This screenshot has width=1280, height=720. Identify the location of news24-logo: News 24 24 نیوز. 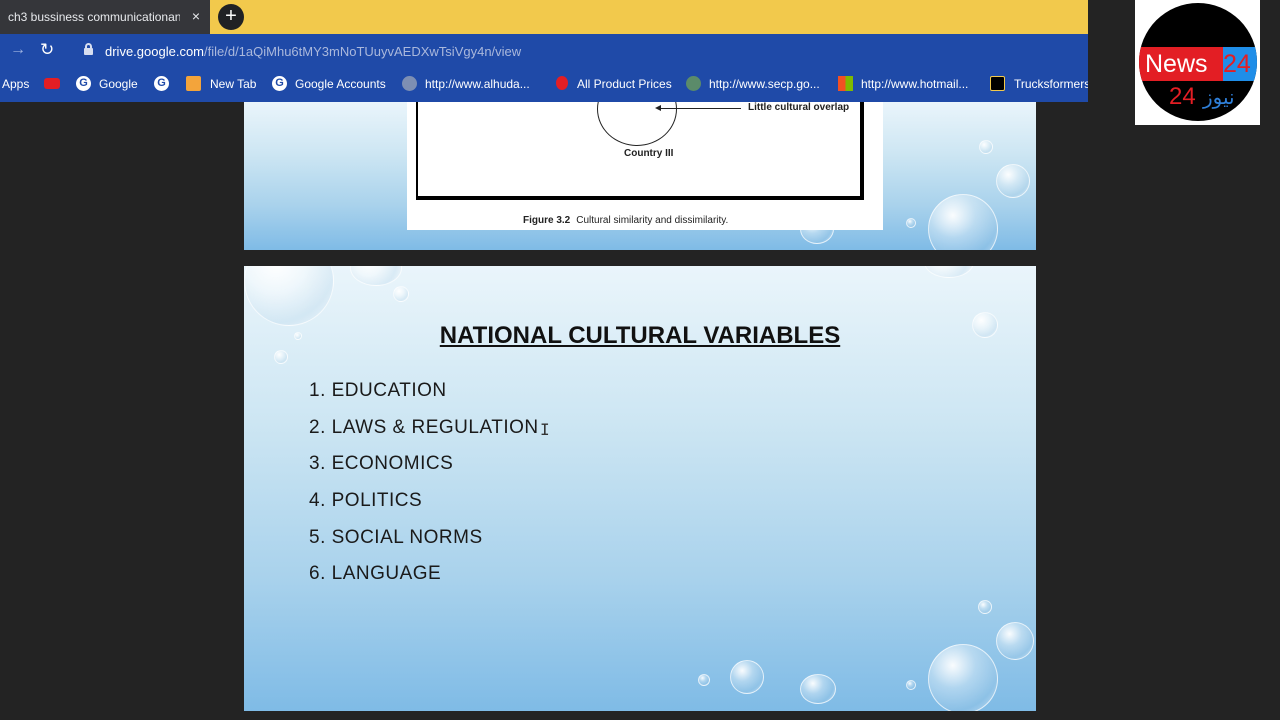
(1197, 62).